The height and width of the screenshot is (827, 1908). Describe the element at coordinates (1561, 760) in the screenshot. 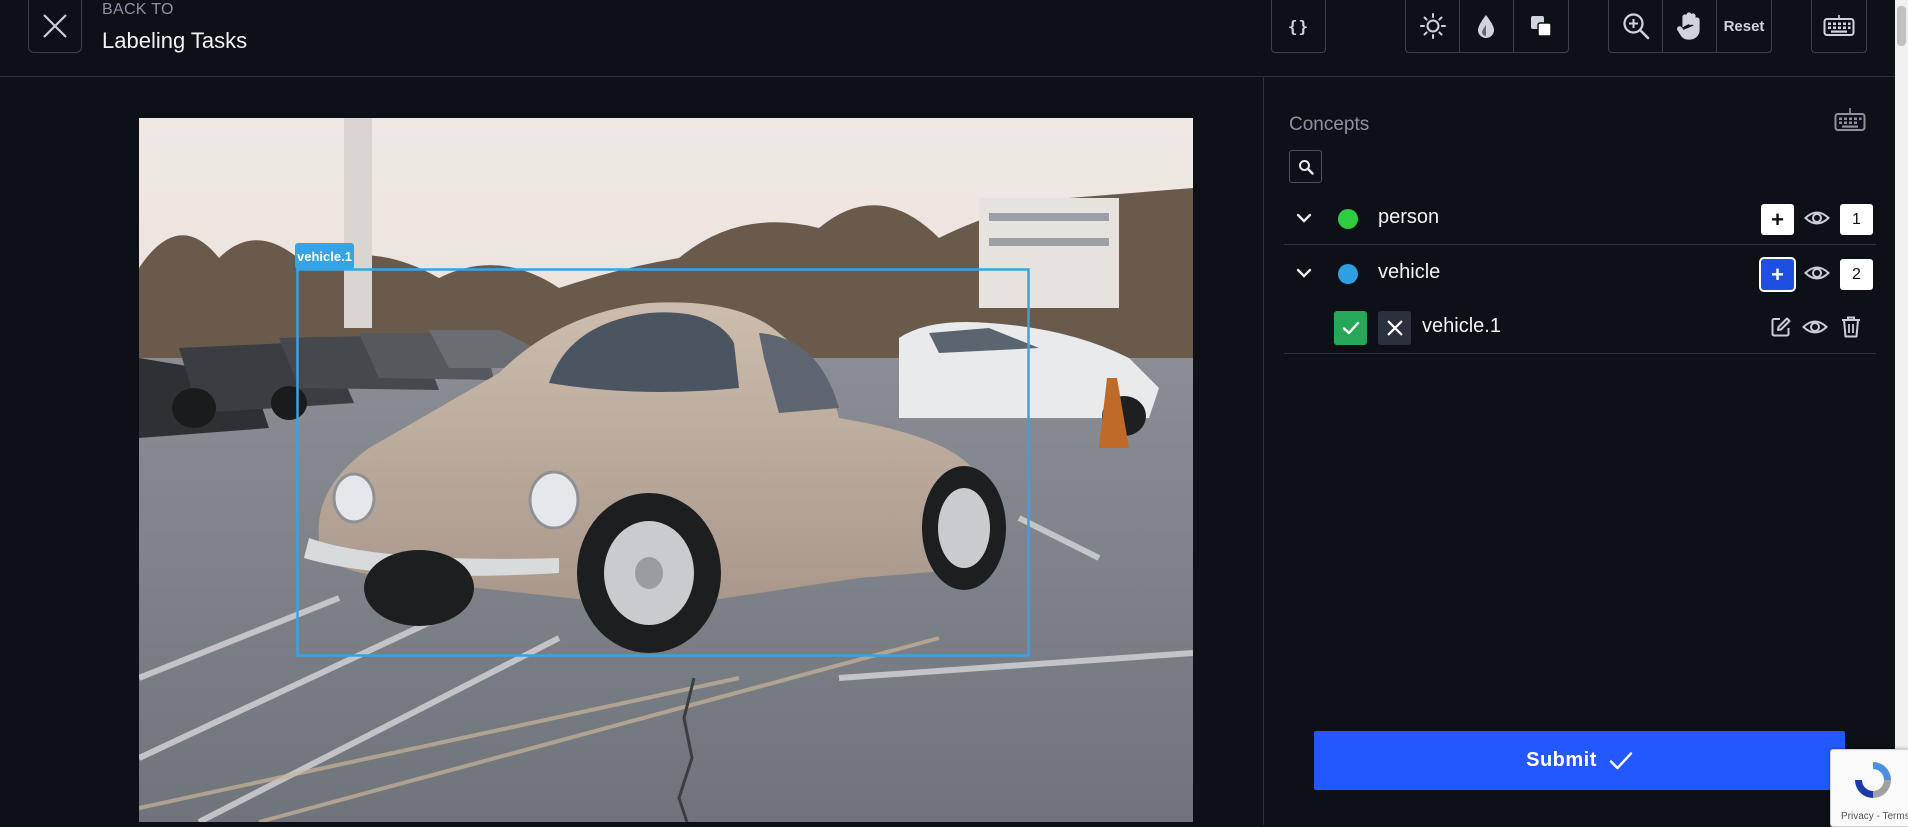

I see `submit-label: Submit` at that location.